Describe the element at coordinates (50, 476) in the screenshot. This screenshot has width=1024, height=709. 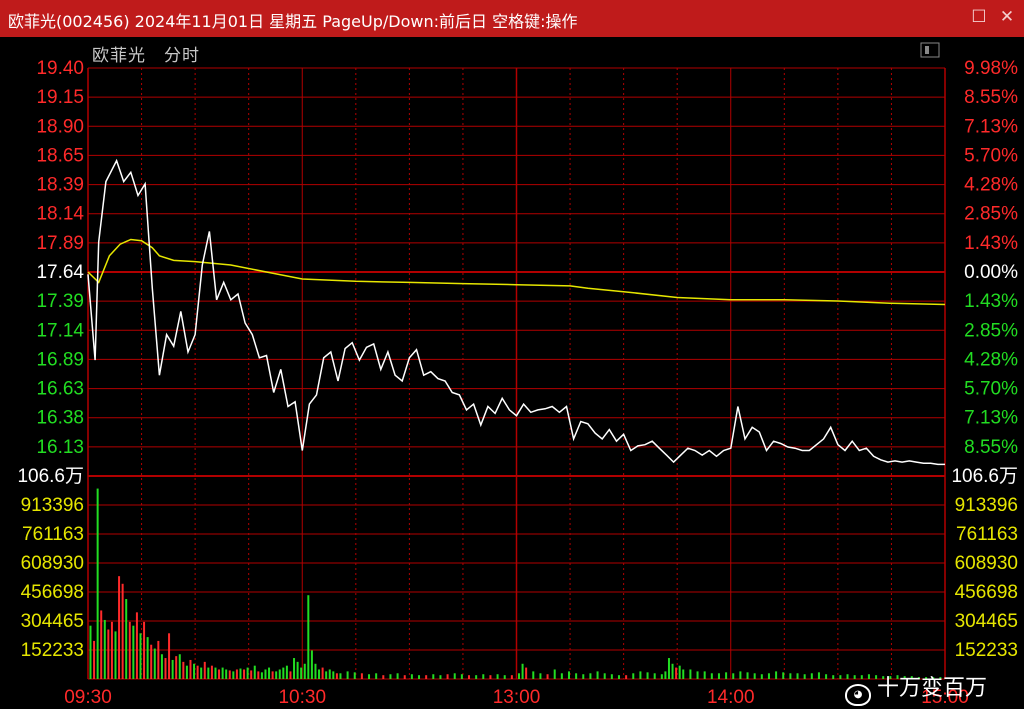
I see `volume-tick-label: 106.6万` at that location.